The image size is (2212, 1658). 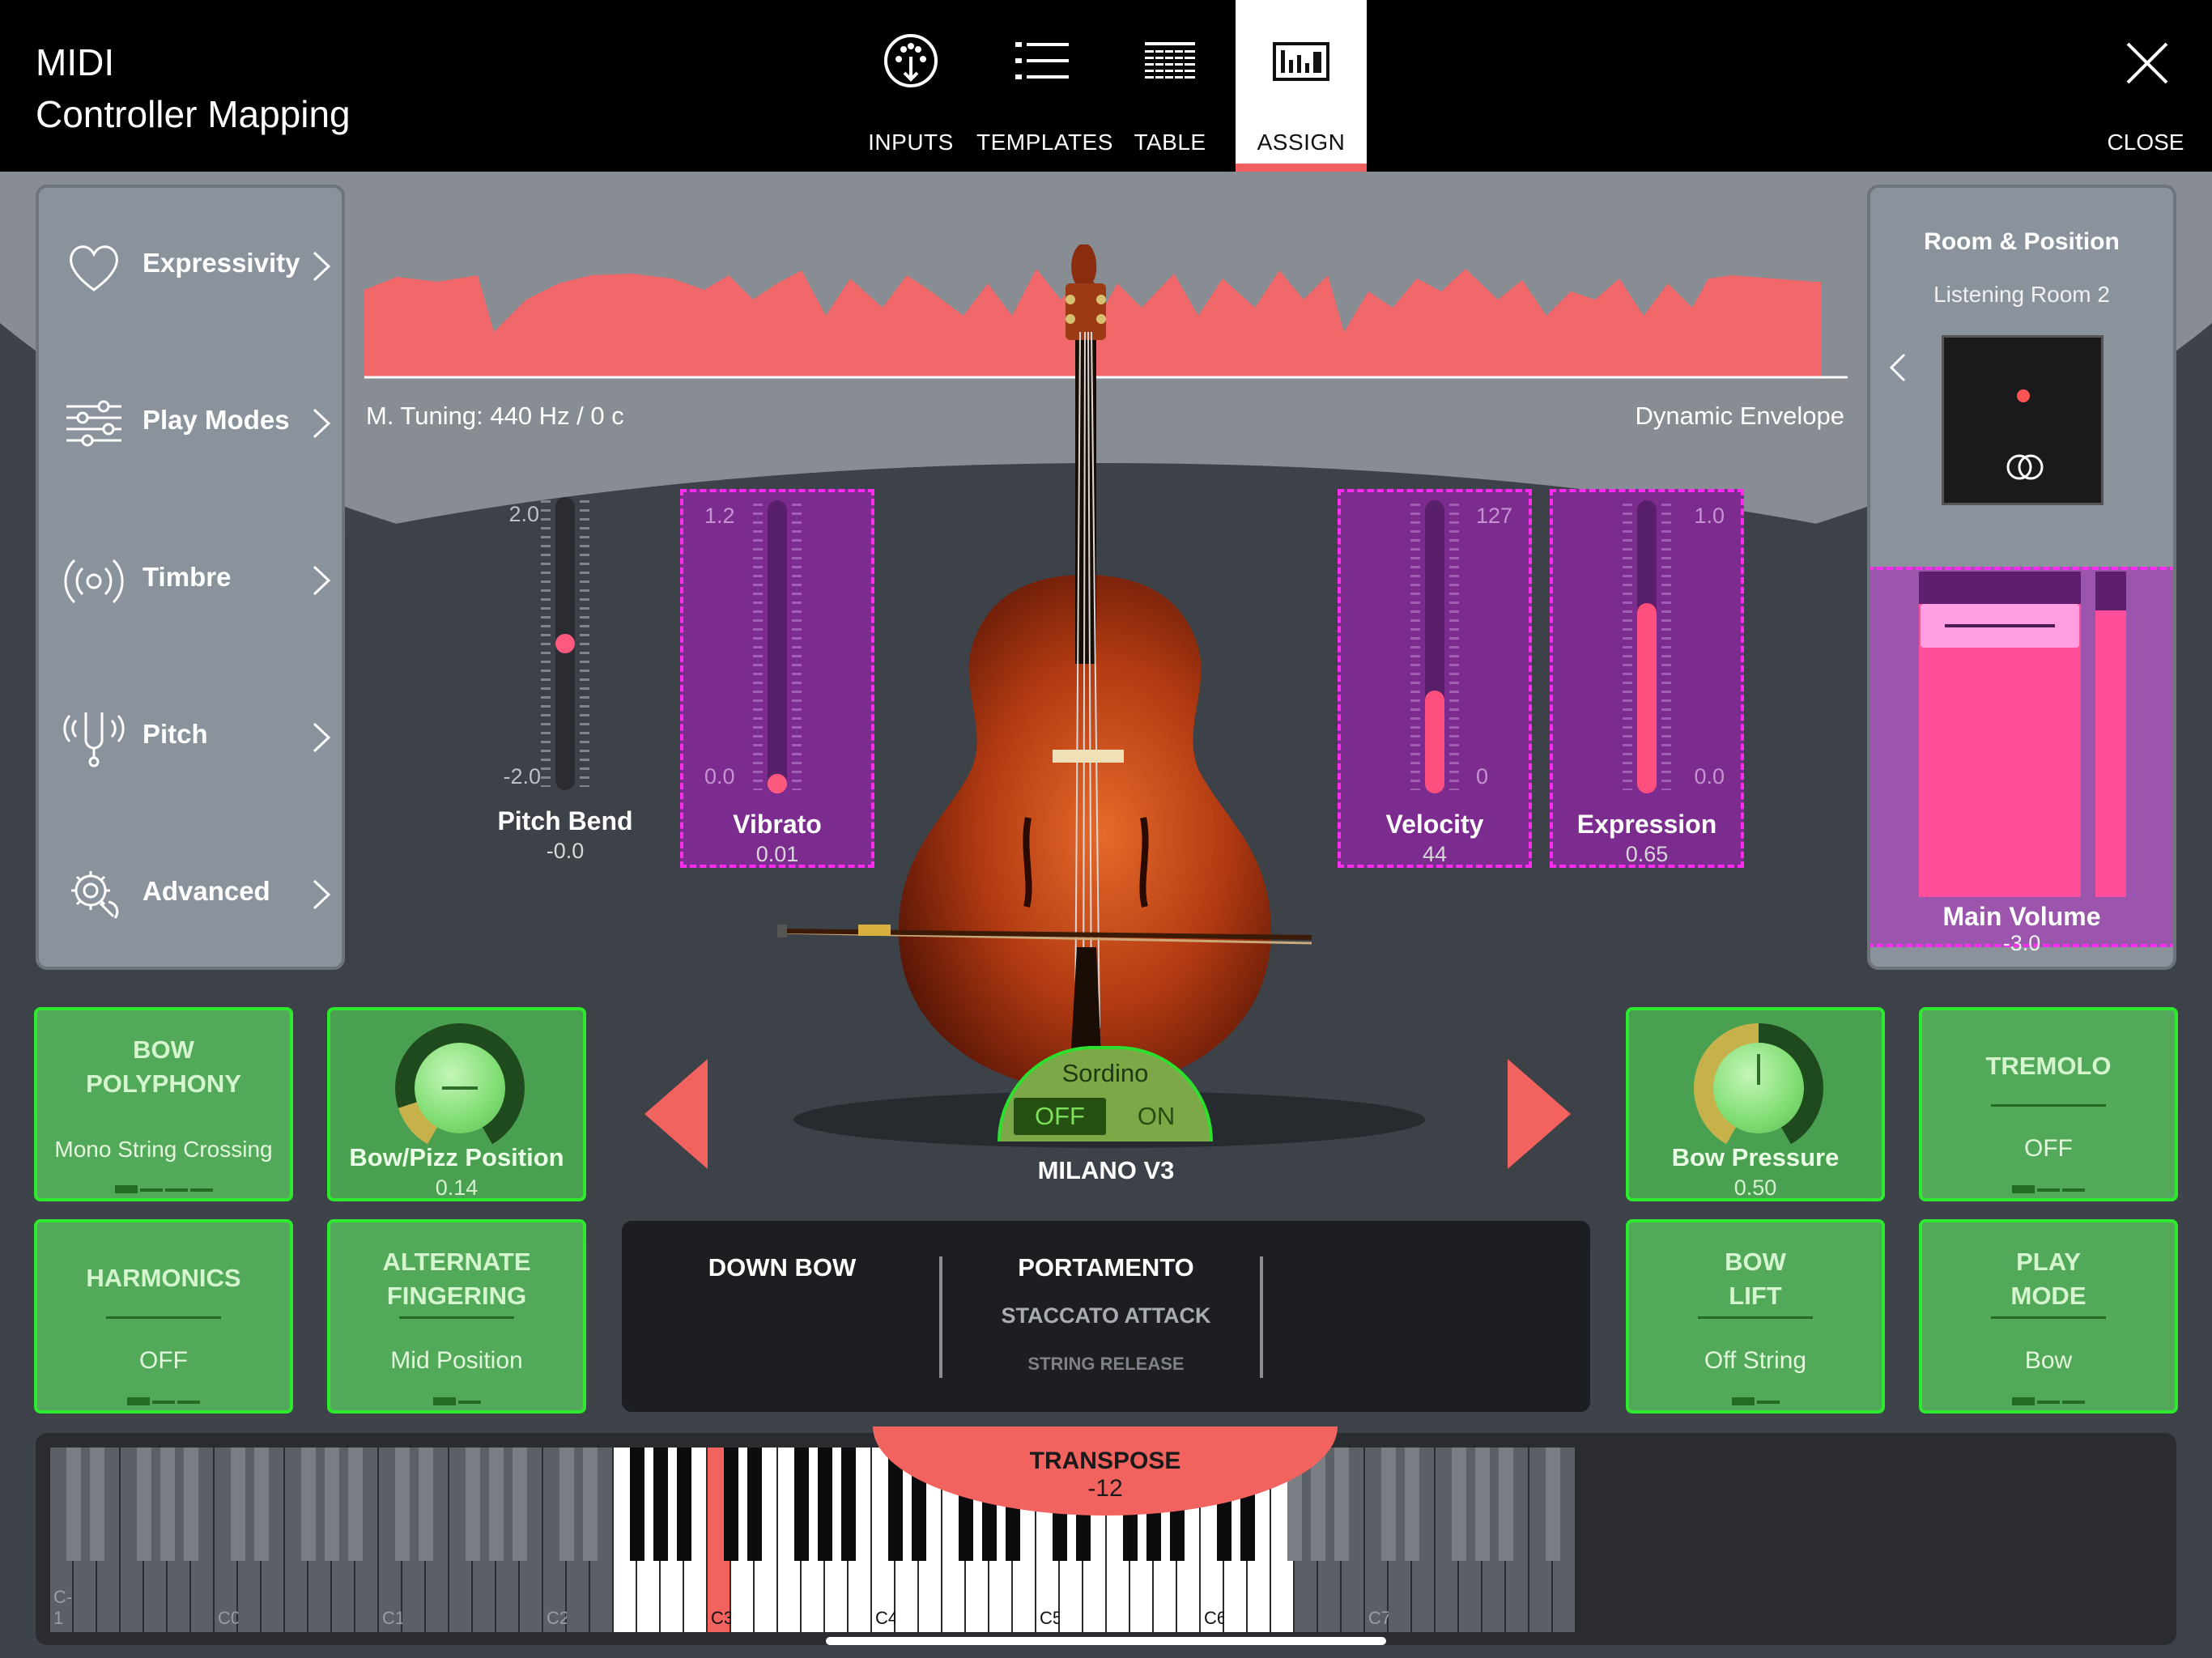 What do you see at coordinates (1756, 1401) in the screenshot?
I see `step-indicator` at bounding box center [1756, 1401].